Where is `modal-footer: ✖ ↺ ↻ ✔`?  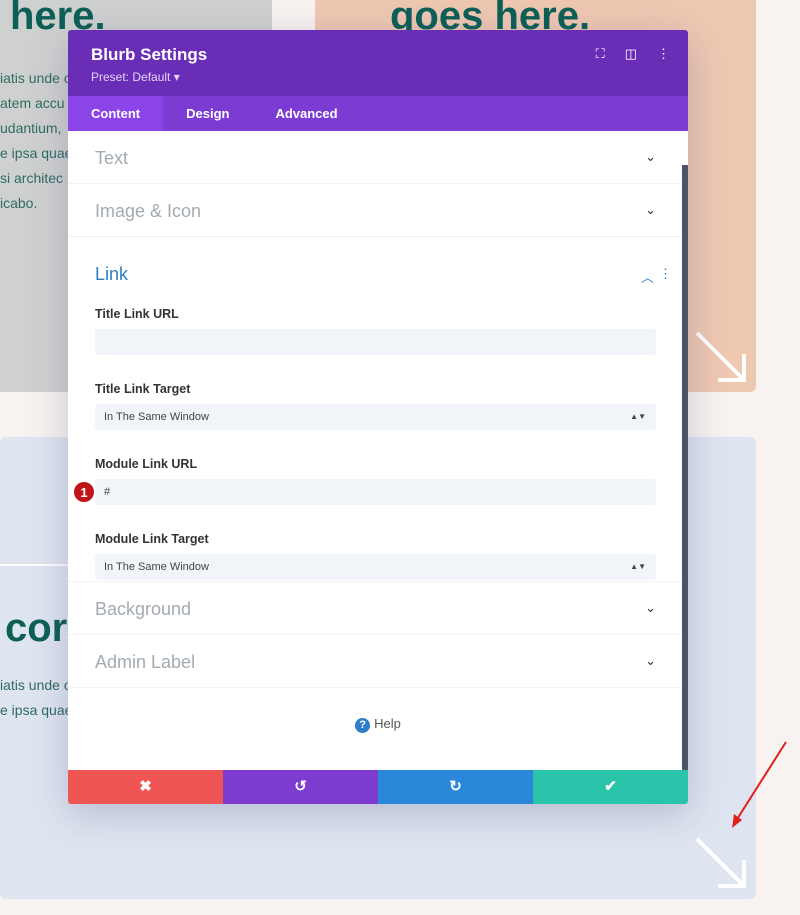
modal-footer: ✖ ↺ ↻ ✔ is located at coordinates (378, 787).